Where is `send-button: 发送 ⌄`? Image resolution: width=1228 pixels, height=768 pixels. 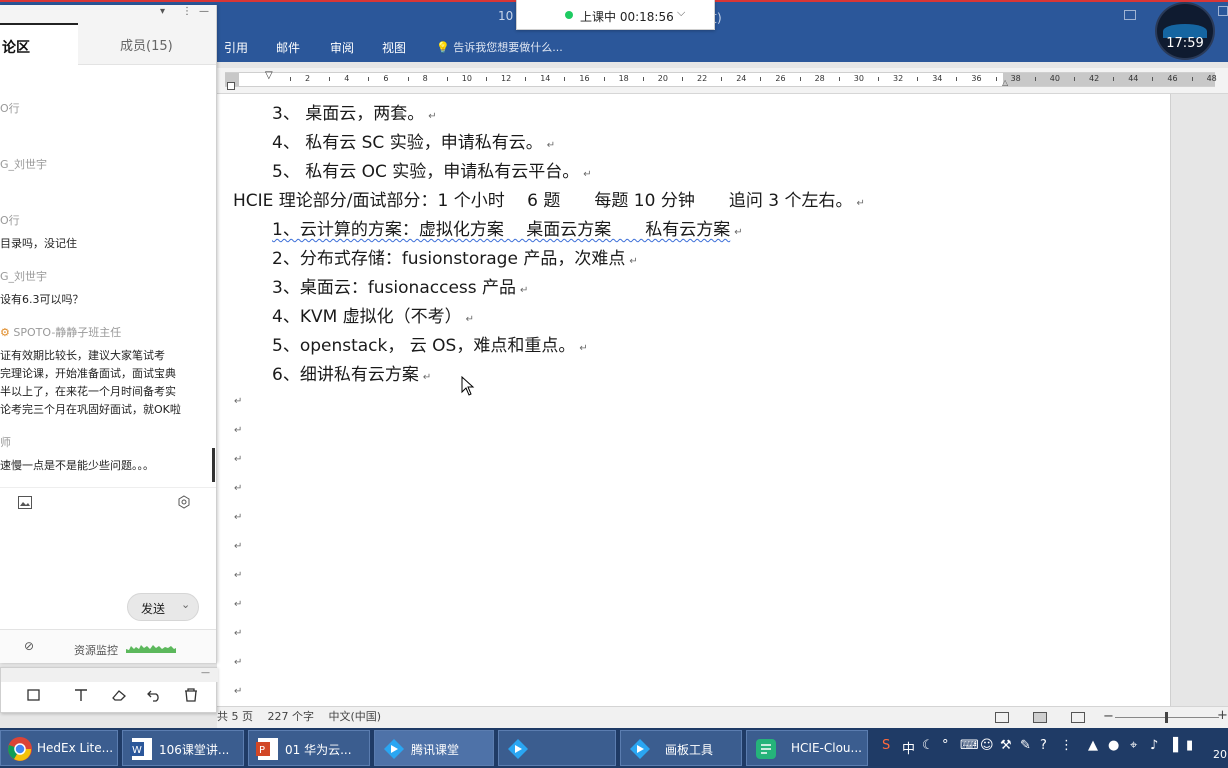 send-button: 发送 ⌄ is located at coordinates (163, 607).